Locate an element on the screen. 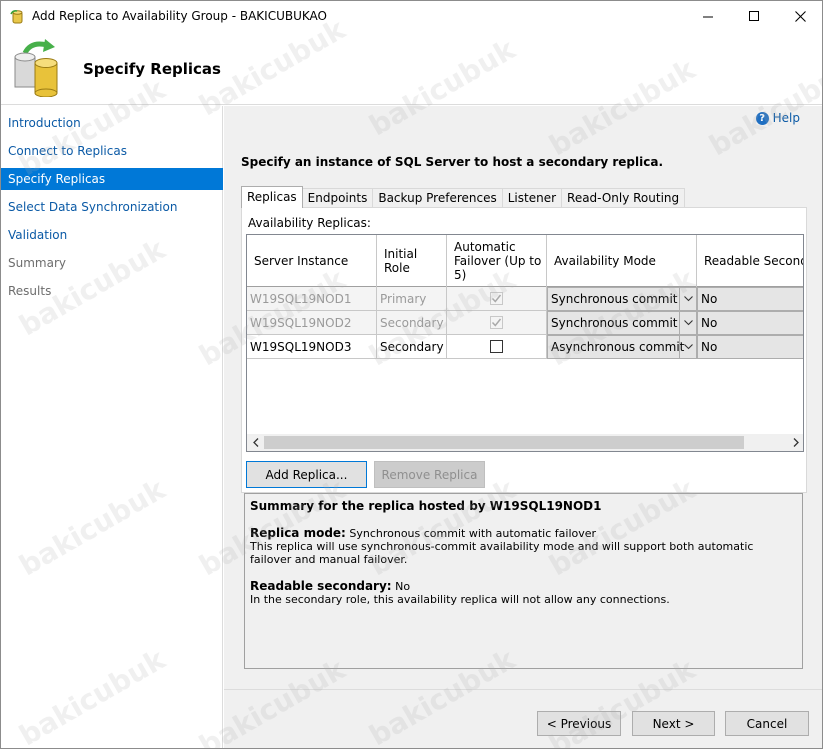 This screenshot has width=823, height=749. tab-listener: Listener is located at coordinates (532, 198).